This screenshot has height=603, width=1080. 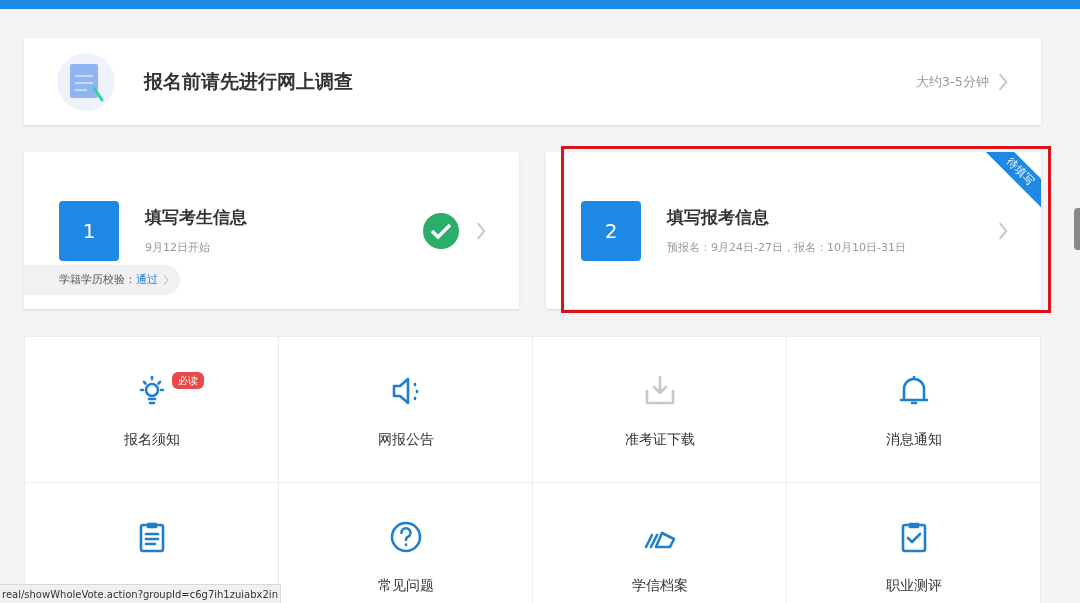 I want to click on menu-tile: 职业测评, so click(x=914, y=543).